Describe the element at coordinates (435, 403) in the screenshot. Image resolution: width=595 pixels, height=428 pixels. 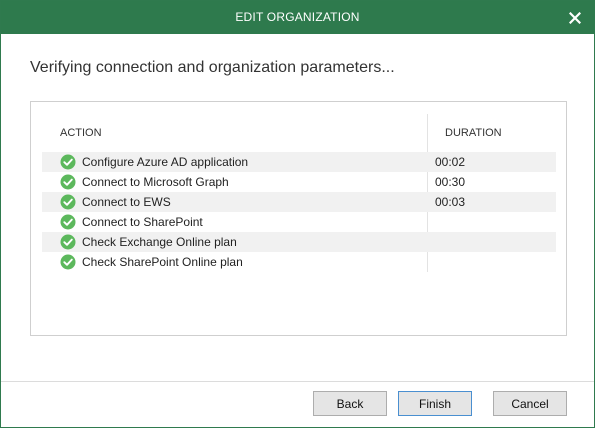
I see `finish-button: Finish` at that location.